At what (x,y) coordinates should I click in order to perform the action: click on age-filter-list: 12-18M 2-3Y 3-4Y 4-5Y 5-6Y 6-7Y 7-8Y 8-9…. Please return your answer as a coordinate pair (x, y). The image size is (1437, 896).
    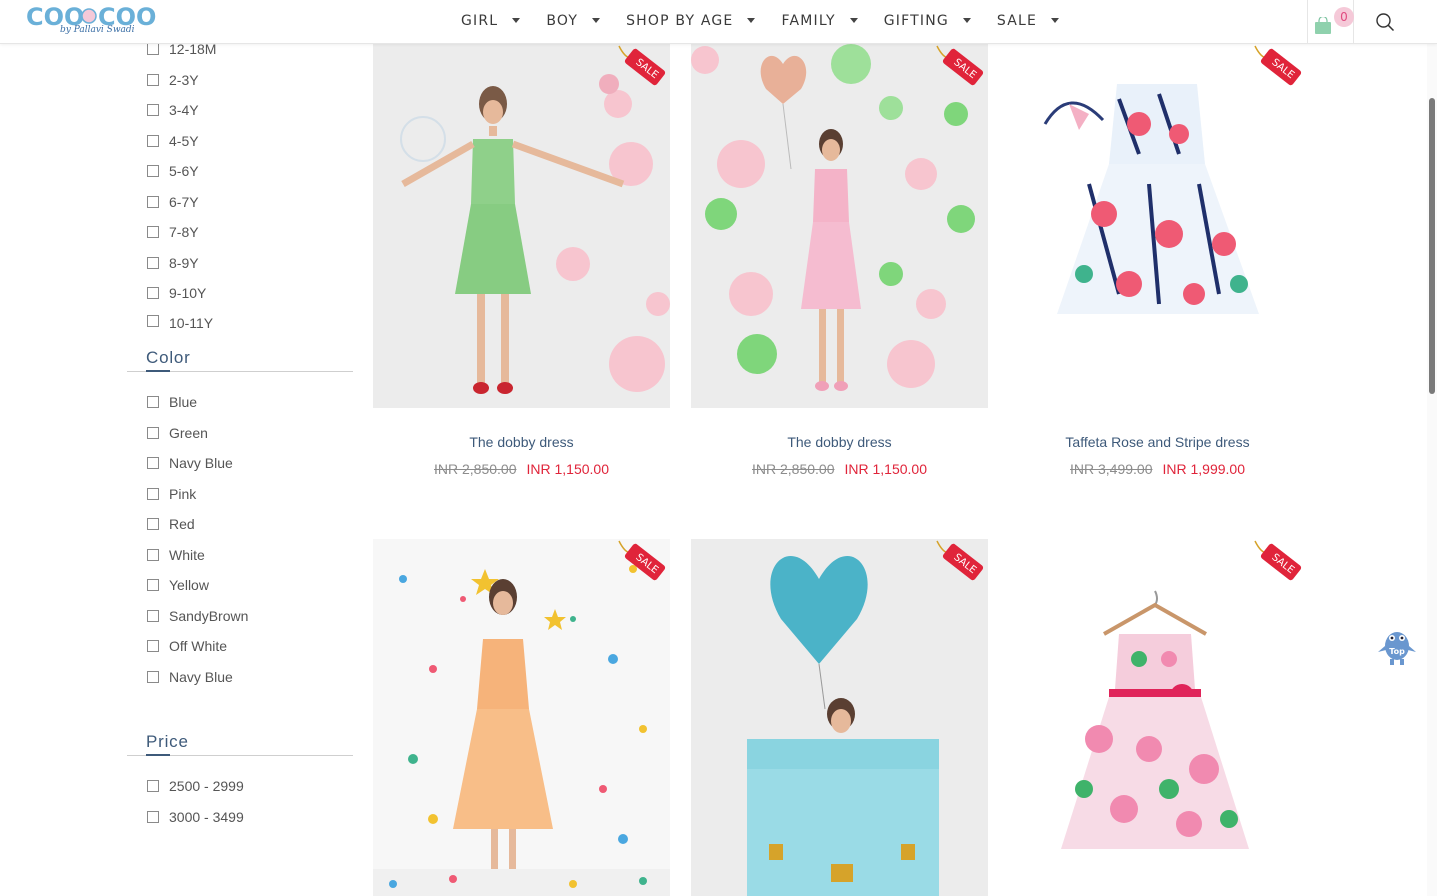
    Looking at the image, I should click on (181, 182).